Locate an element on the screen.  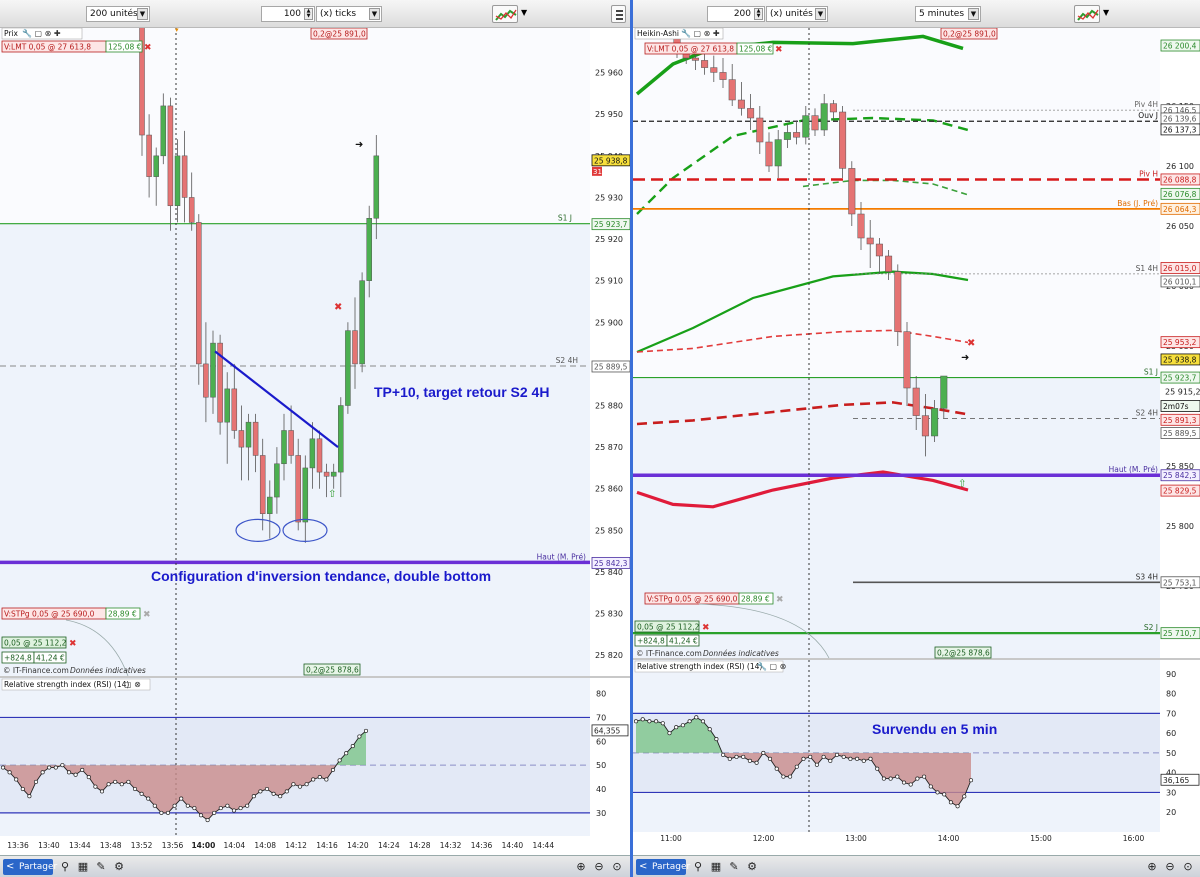
level-basj-label: Bas (J. Pré) is located at coordinates (1137, 203).